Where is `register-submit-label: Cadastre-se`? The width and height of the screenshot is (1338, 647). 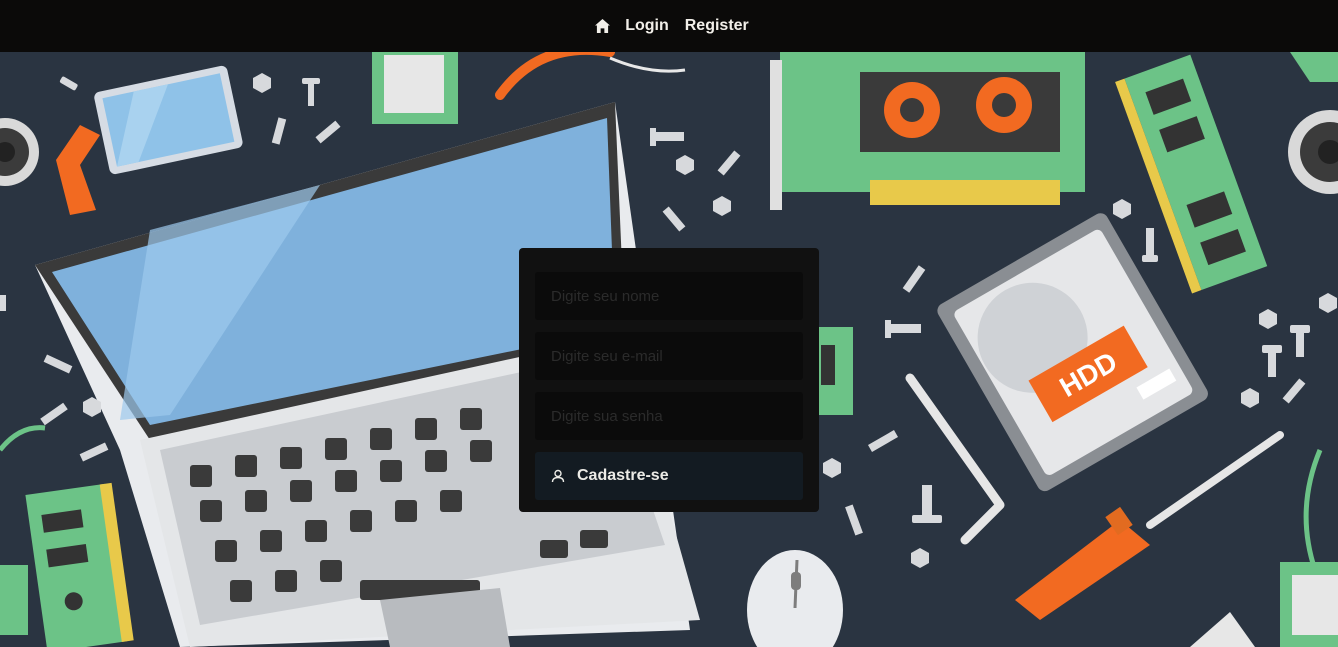 register-submit-label: Cadastre-se is located at coordinates (623, 475).